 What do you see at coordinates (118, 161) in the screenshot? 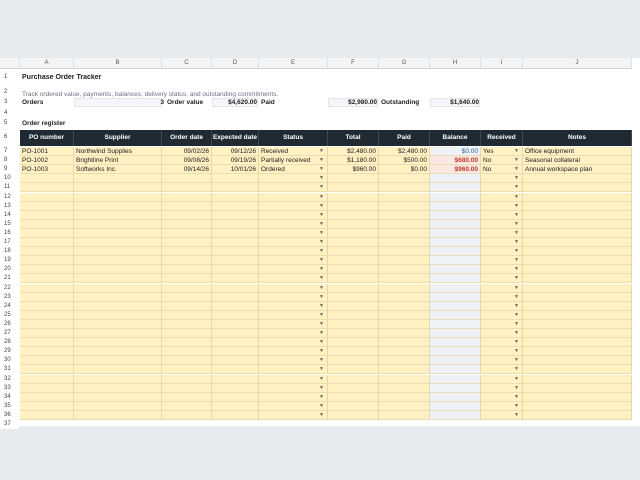
I see `cell-supplier: Brightline Print` at bounding box center [118, 161].